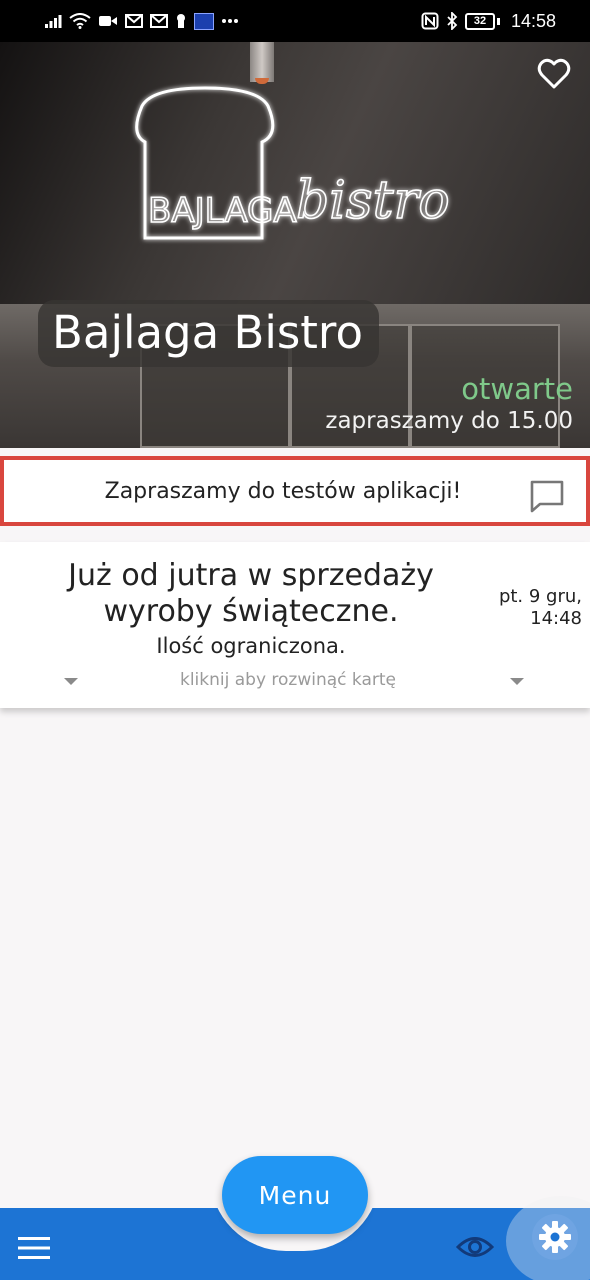  What do you see at coordinates (373, 201) in the screenshot?
I see `neon-text-bistro: bistro` at bounding box center [373, 201].